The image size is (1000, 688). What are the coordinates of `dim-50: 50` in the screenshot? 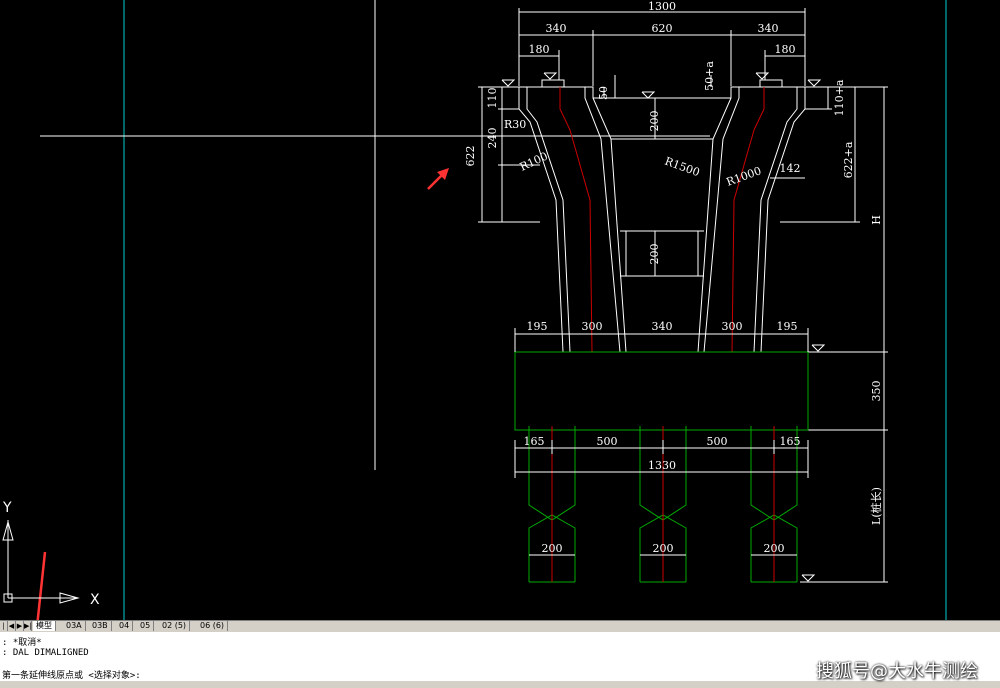 It's located at (603, 93).